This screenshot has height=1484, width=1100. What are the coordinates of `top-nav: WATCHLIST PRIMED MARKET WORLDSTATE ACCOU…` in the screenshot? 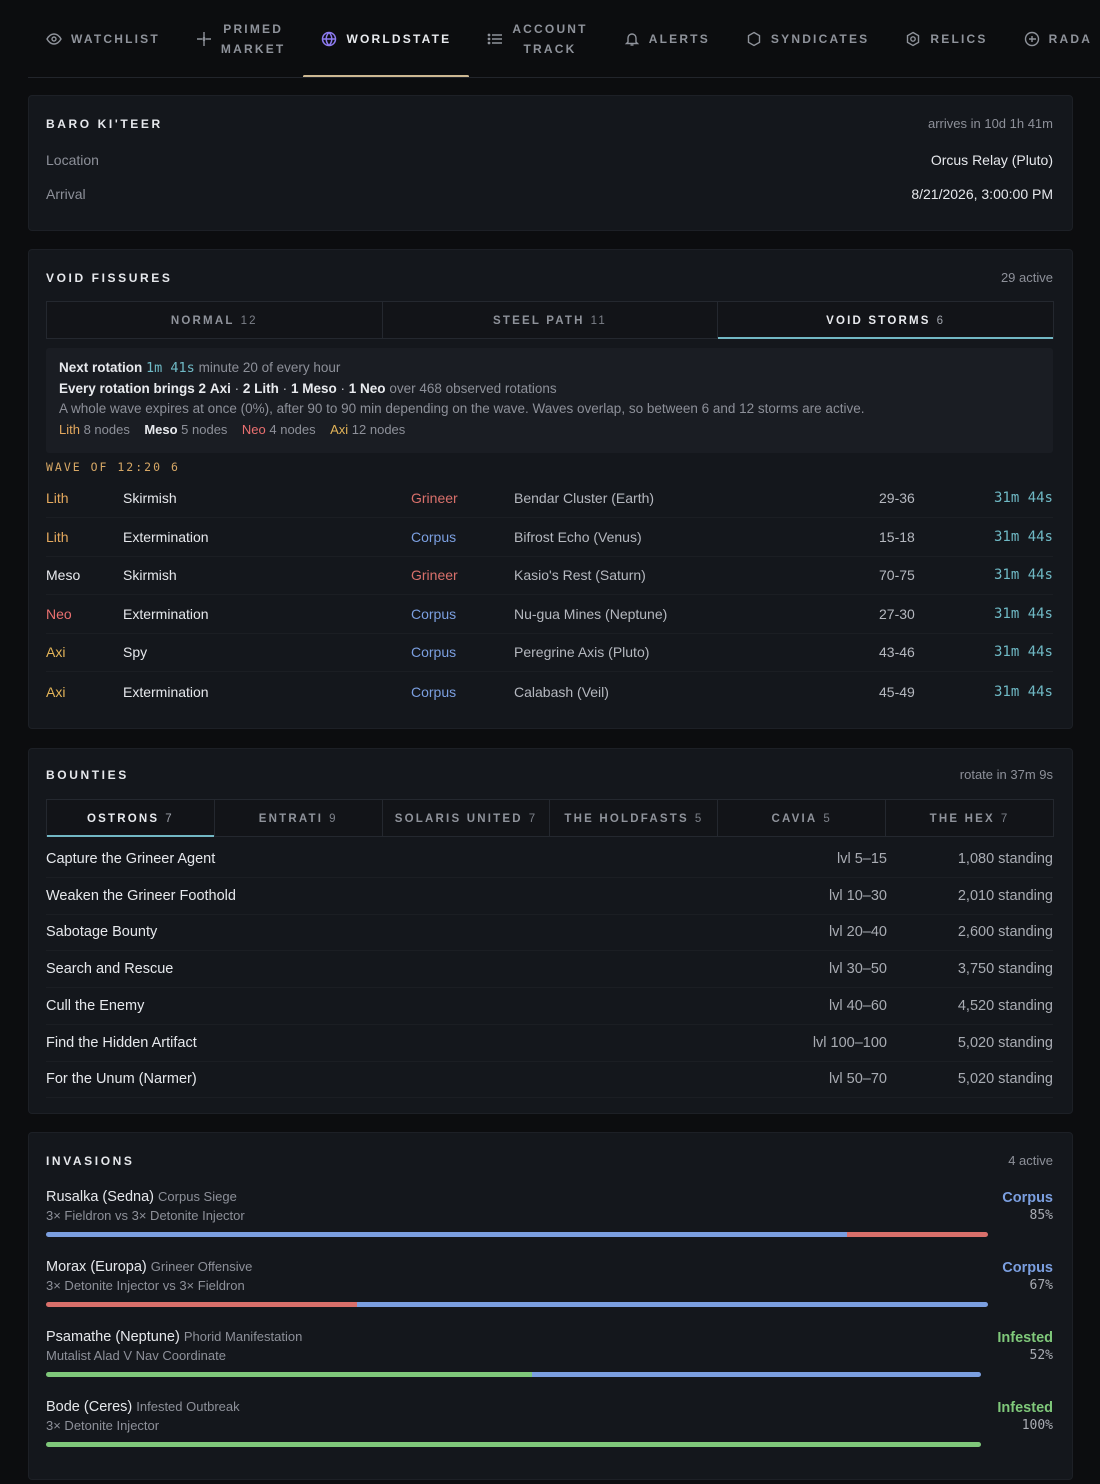 It's located at (564, 39).